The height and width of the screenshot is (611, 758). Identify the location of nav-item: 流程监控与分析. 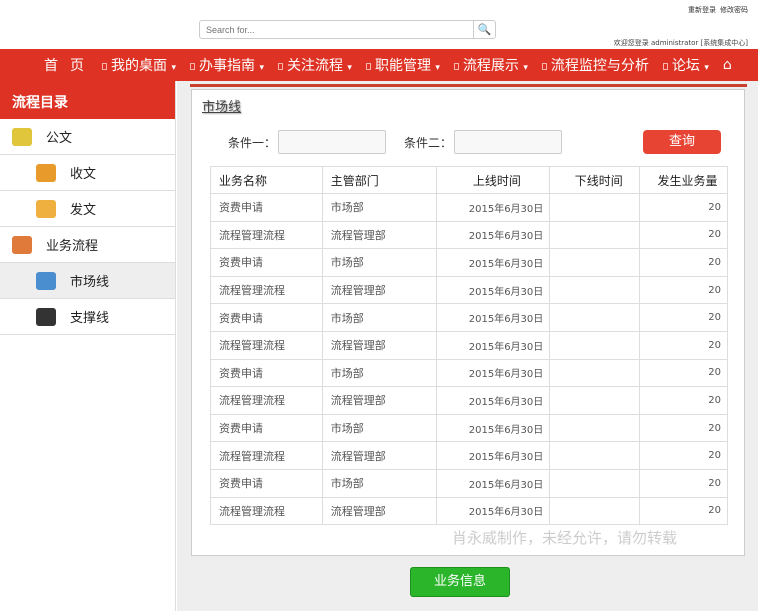
(595, 65).